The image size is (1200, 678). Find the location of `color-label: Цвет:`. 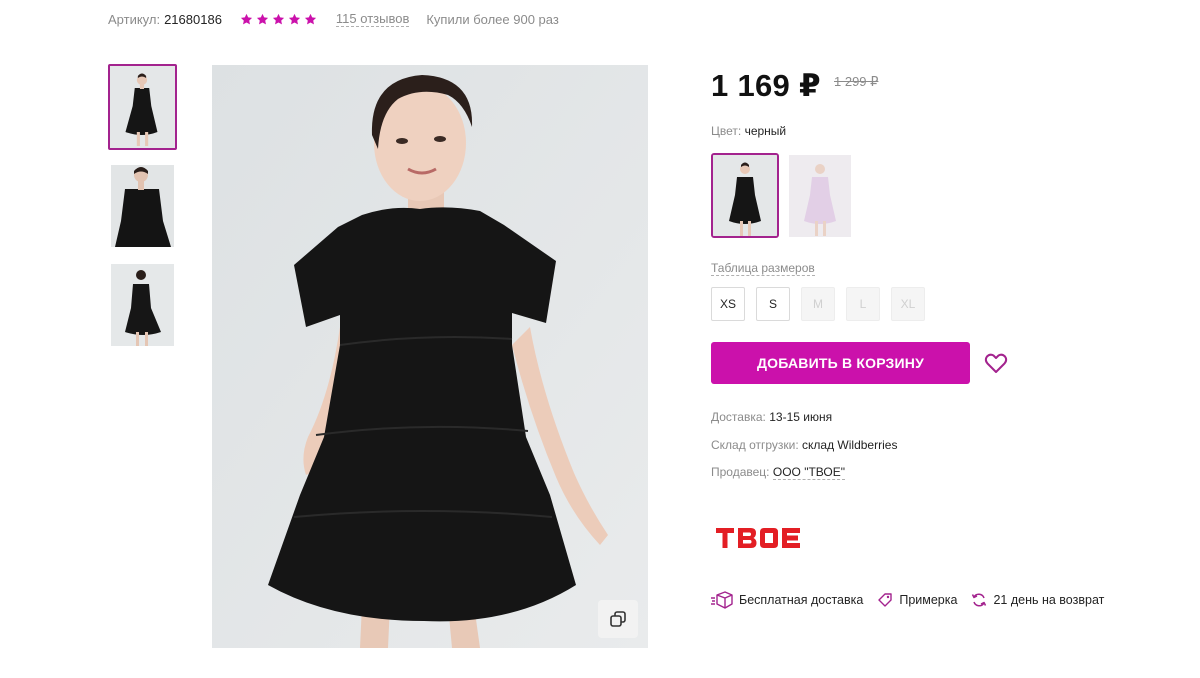

color-label: Цвет: is located at coordinates (726, 131).